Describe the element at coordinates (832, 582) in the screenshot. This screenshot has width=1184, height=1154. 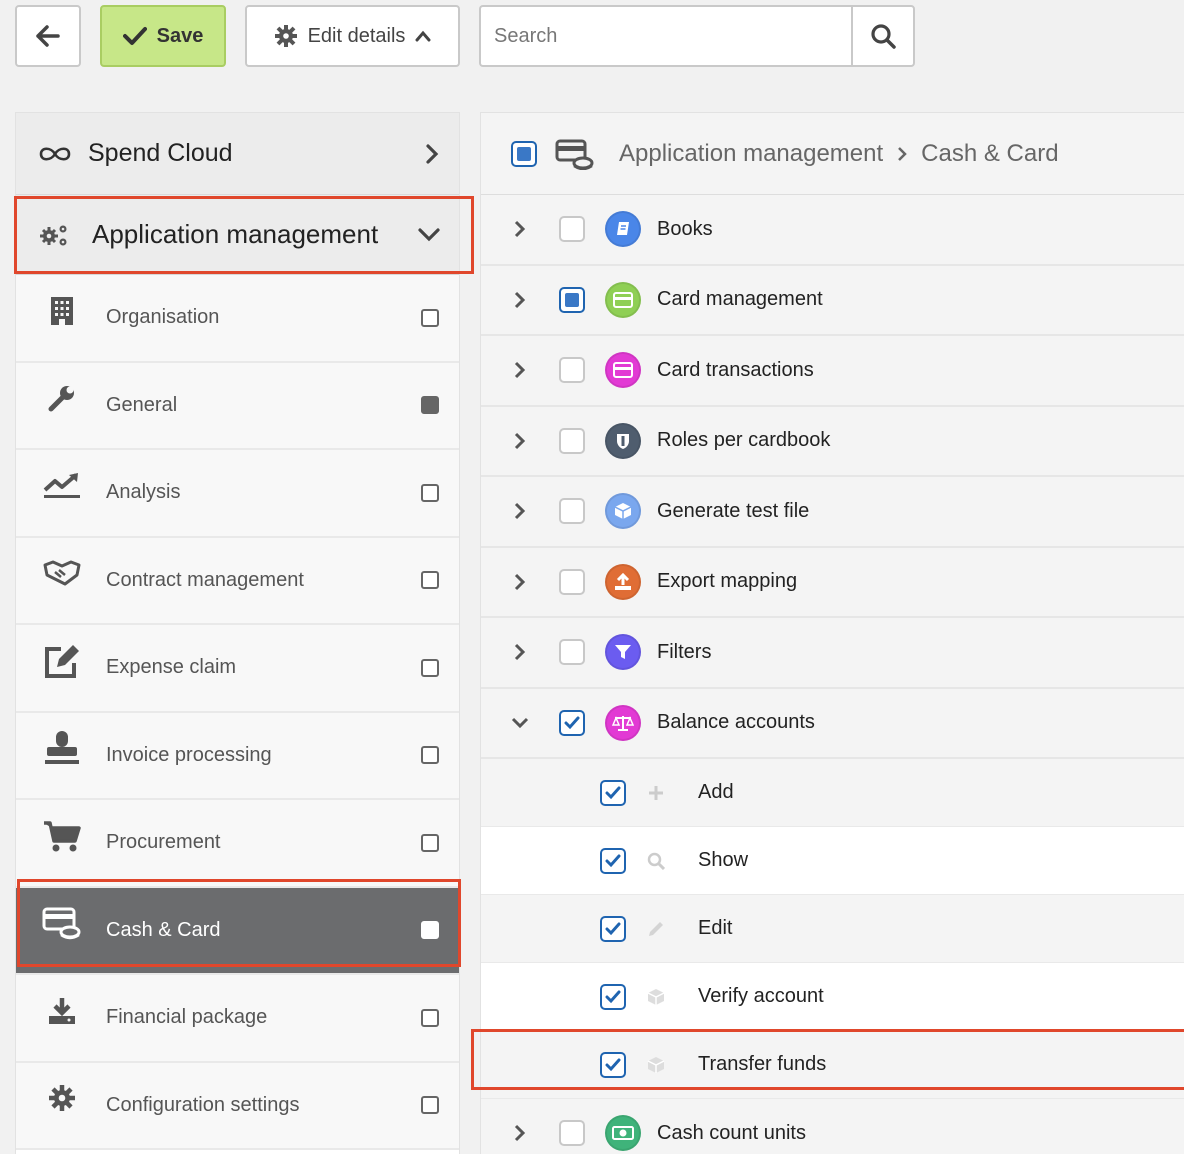
I see `permission-row-export-mapping: Export mapping` at that location.